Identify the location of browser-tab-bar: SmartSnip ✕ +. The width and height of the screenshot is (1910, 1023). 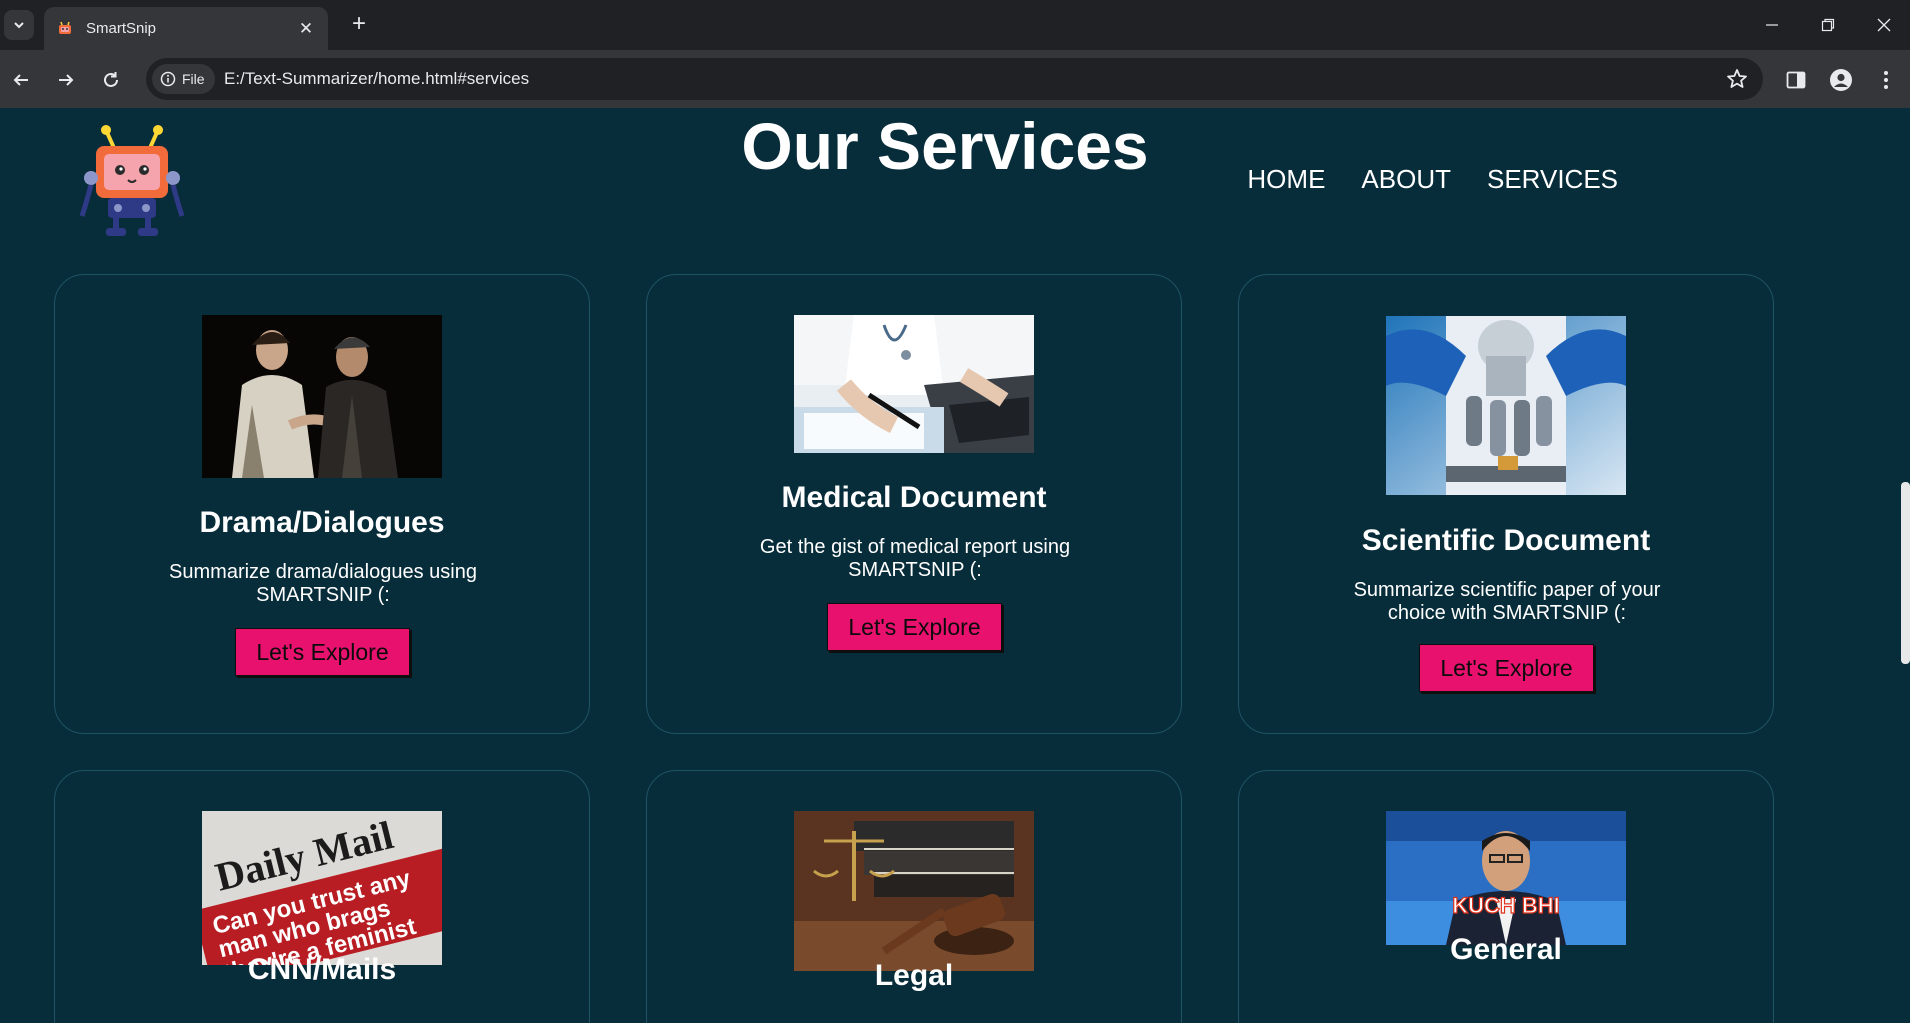
(955, 25).